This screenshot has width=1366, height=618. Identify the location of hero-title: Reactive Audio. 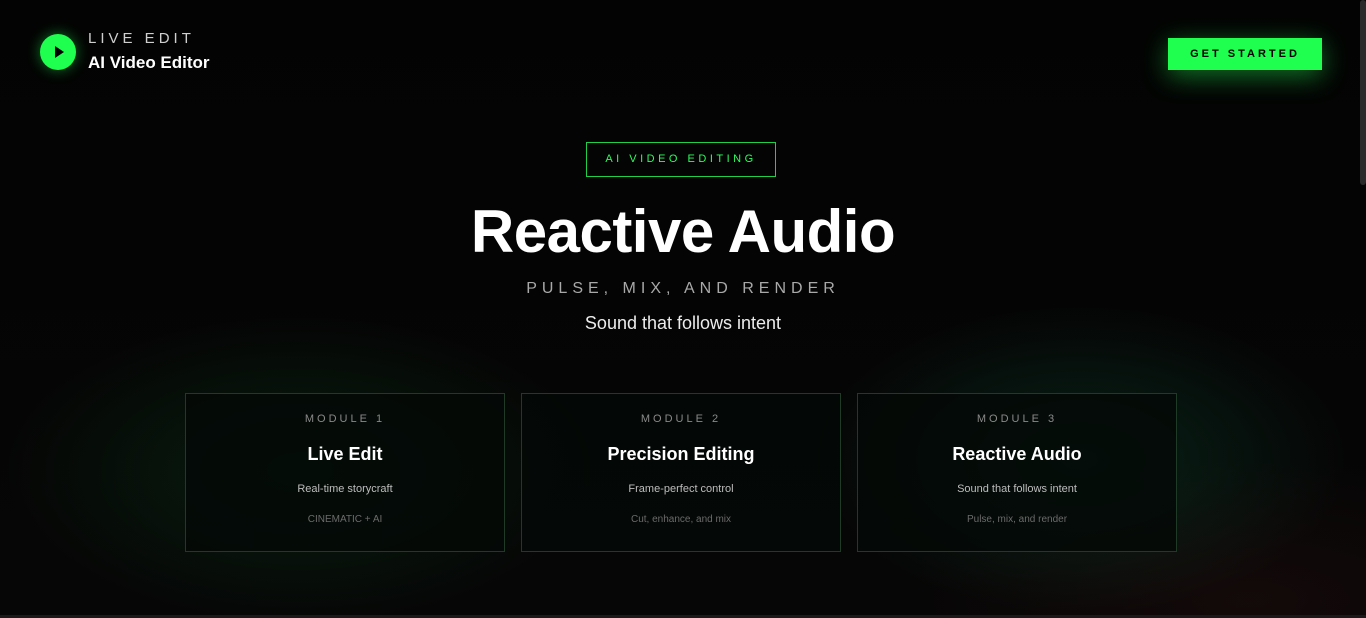
(683, 231).